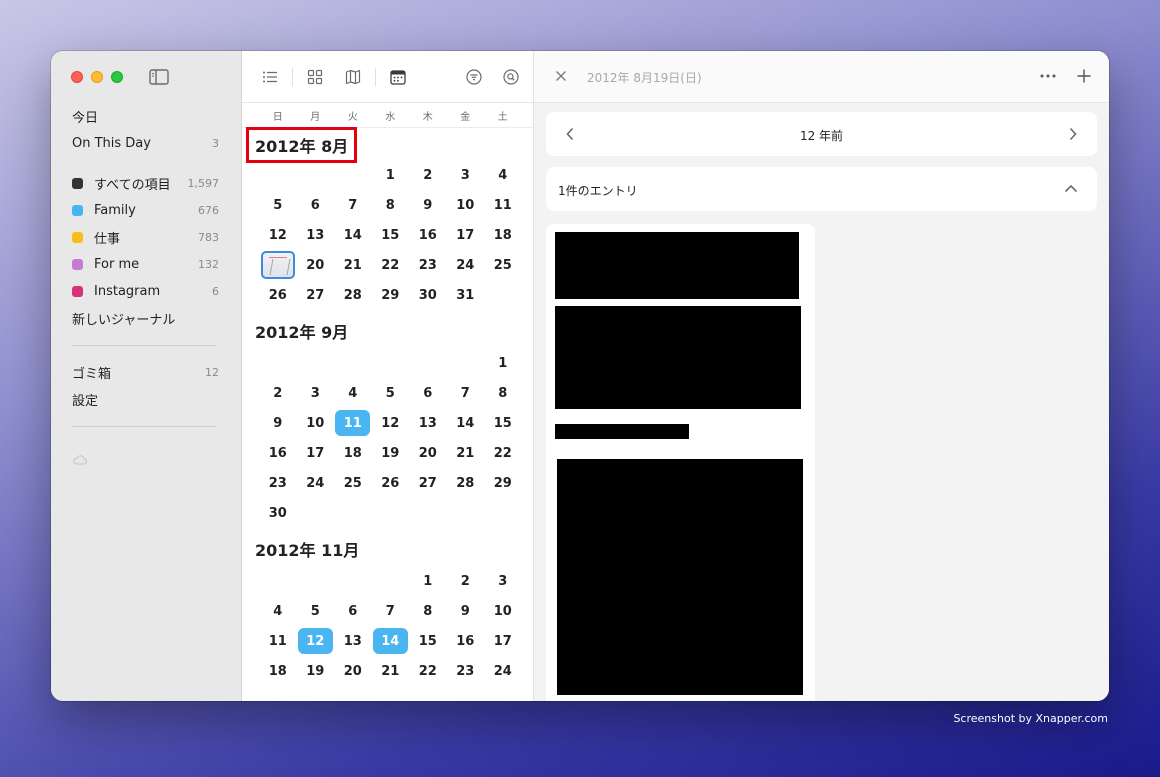  What do you see at coordinates (353, 77) in the screenshot?
I see `map-view-icon` at bounding box center [353, 77].